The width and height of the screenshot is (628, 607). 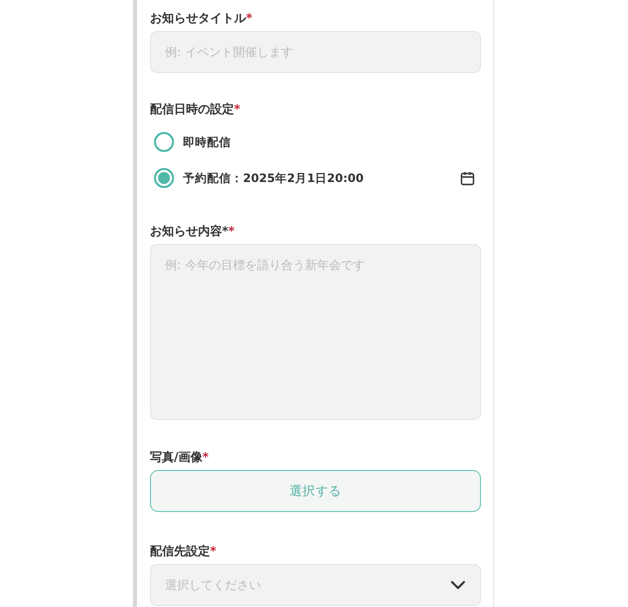 I want to click on field-label: お知らせ内容*, so click(x=189, y=231).